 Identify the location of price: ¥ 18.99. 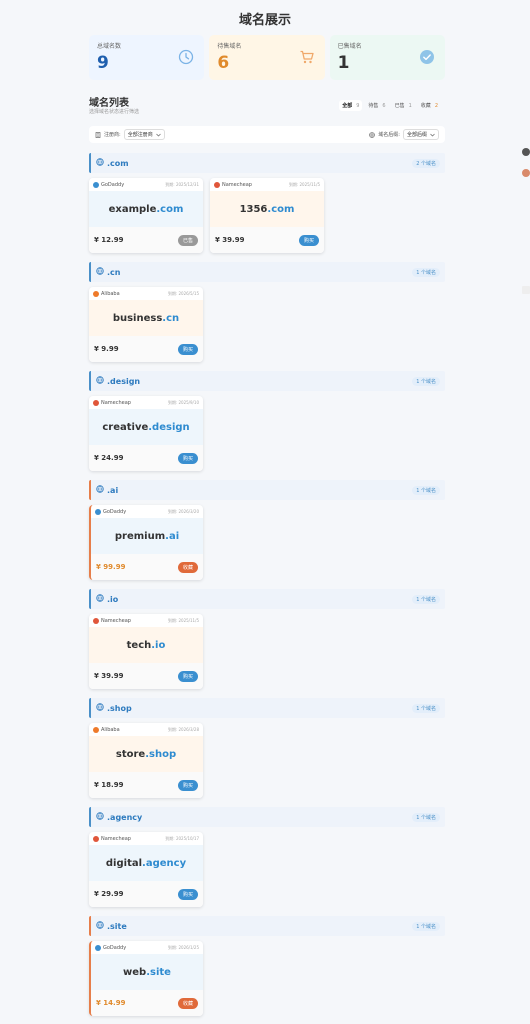
(109, 785).